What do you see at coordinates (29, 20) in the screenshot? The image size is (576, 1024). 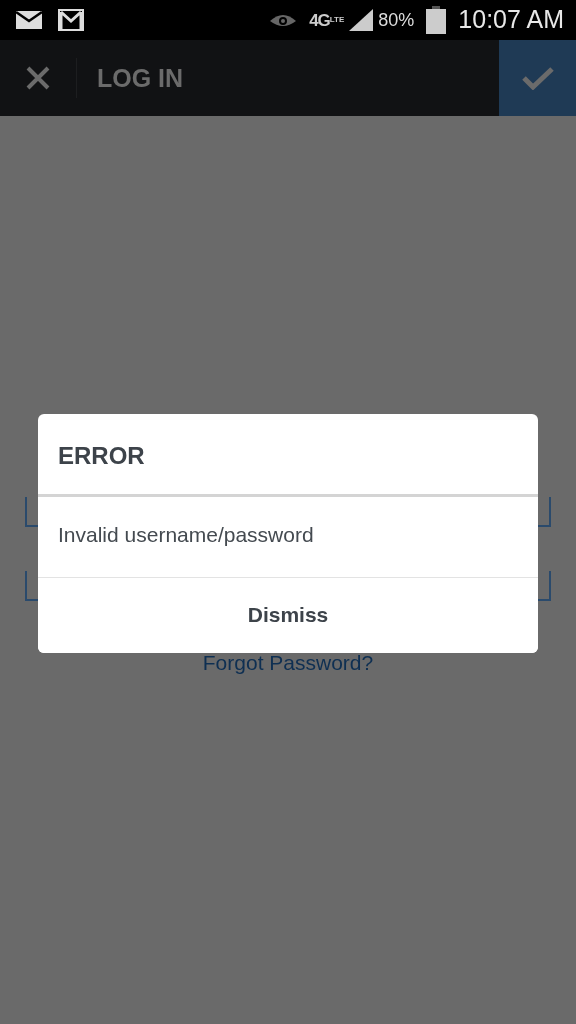 I see `mail-icon` at bounding box center [29, 20].